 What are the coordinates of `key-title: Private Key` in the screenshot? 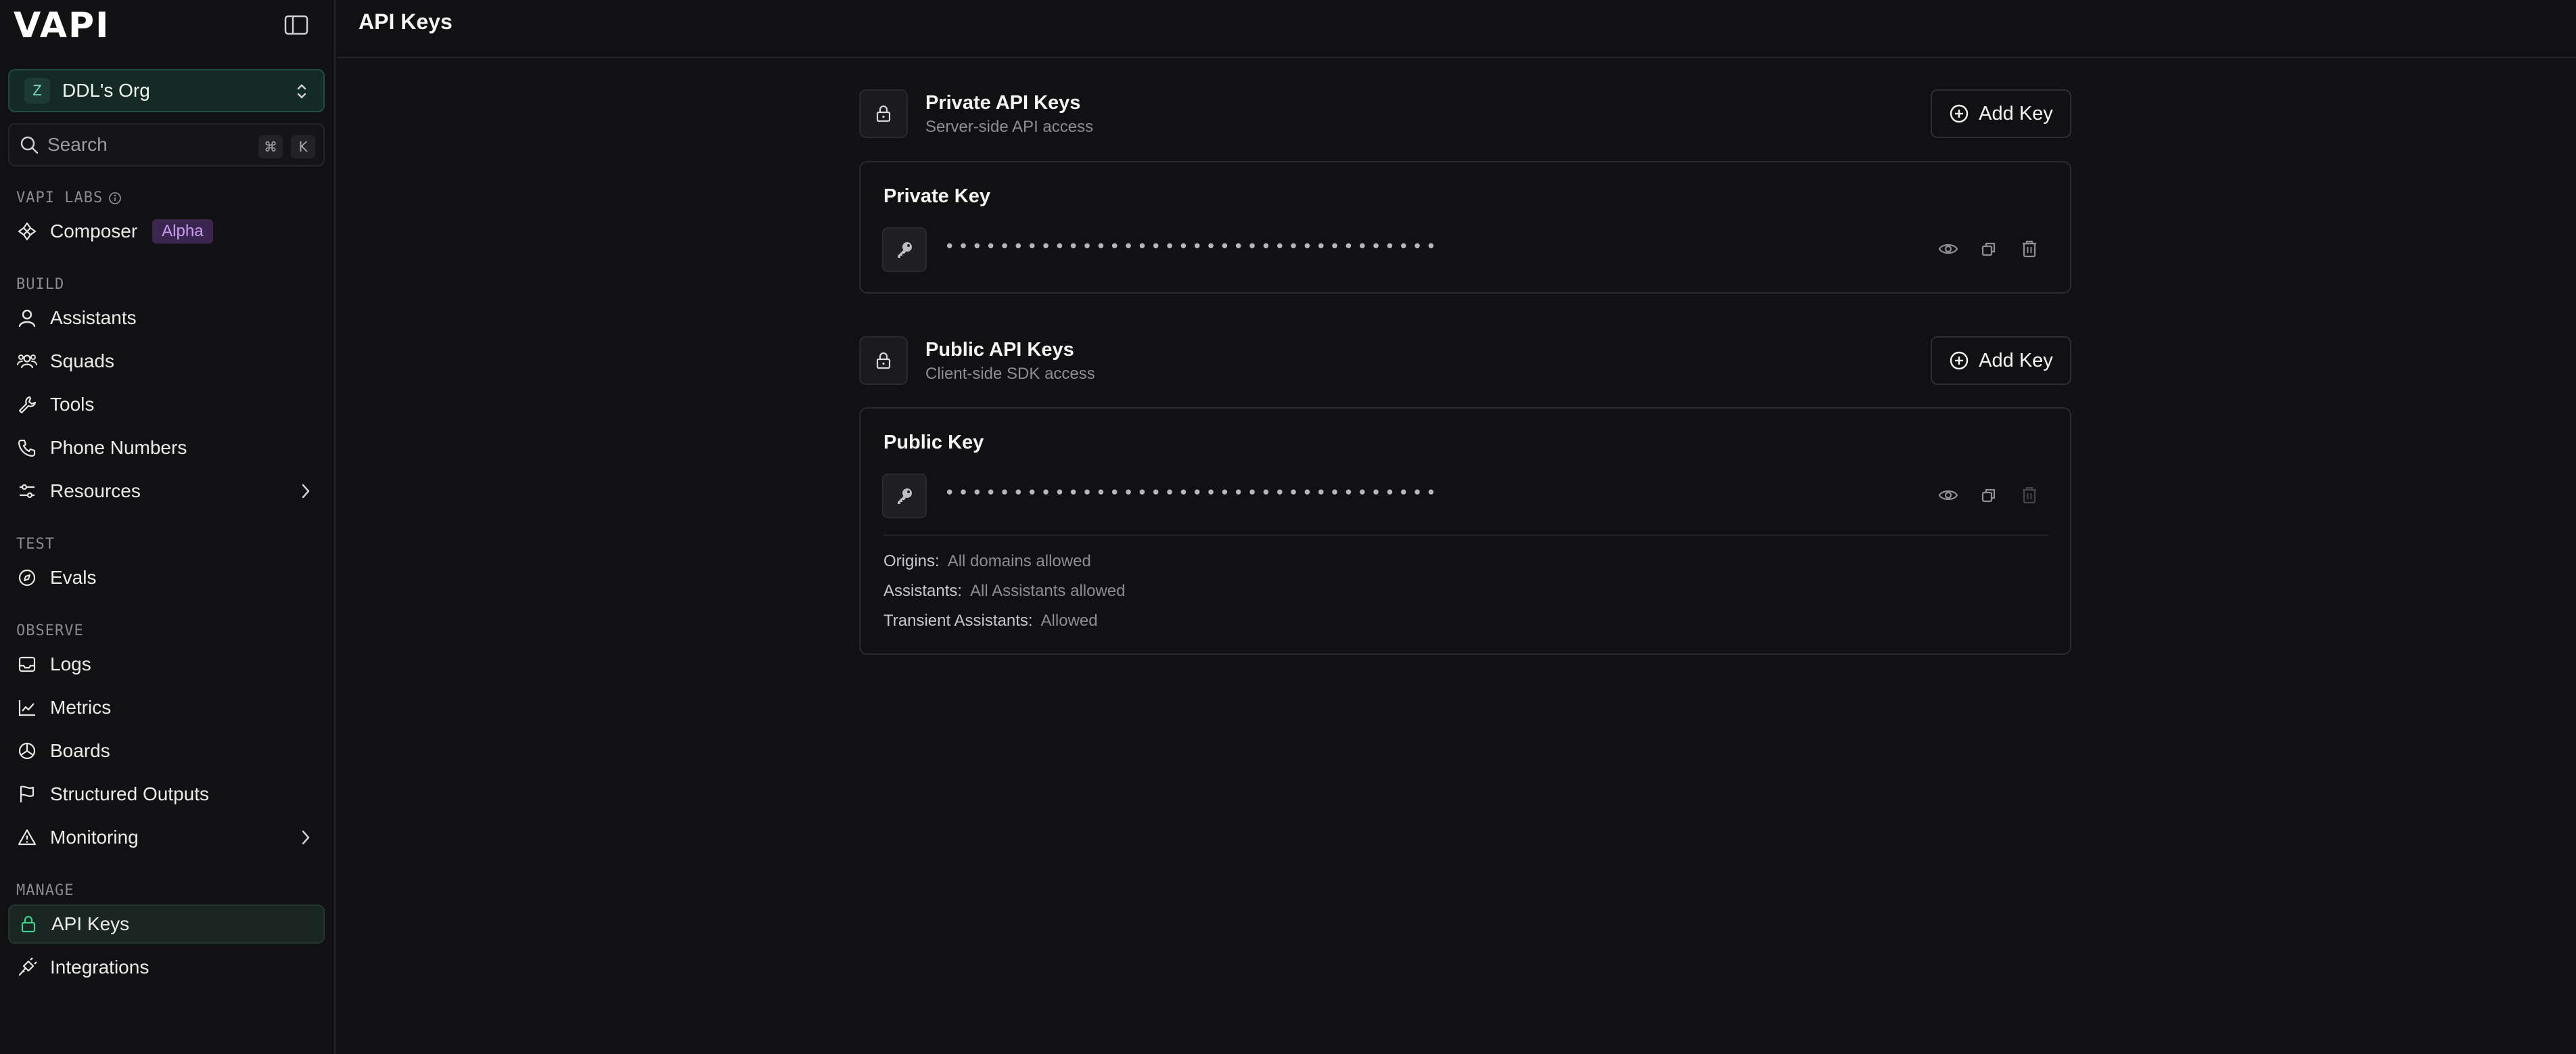 It's located at (936, 196).